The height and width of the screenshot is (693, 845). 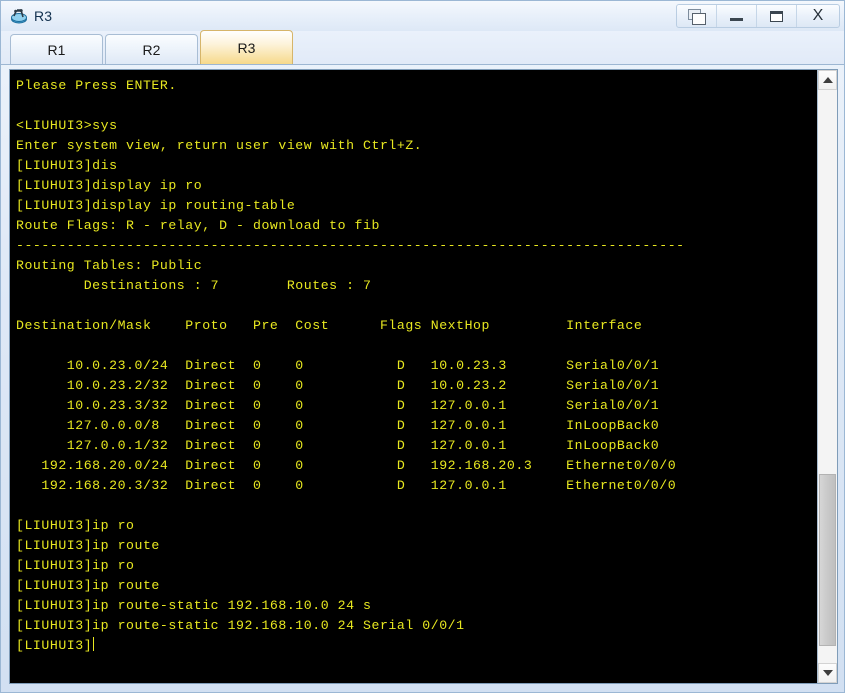 I want to click on scrollbar-up-button, so click(x=827, y=80).